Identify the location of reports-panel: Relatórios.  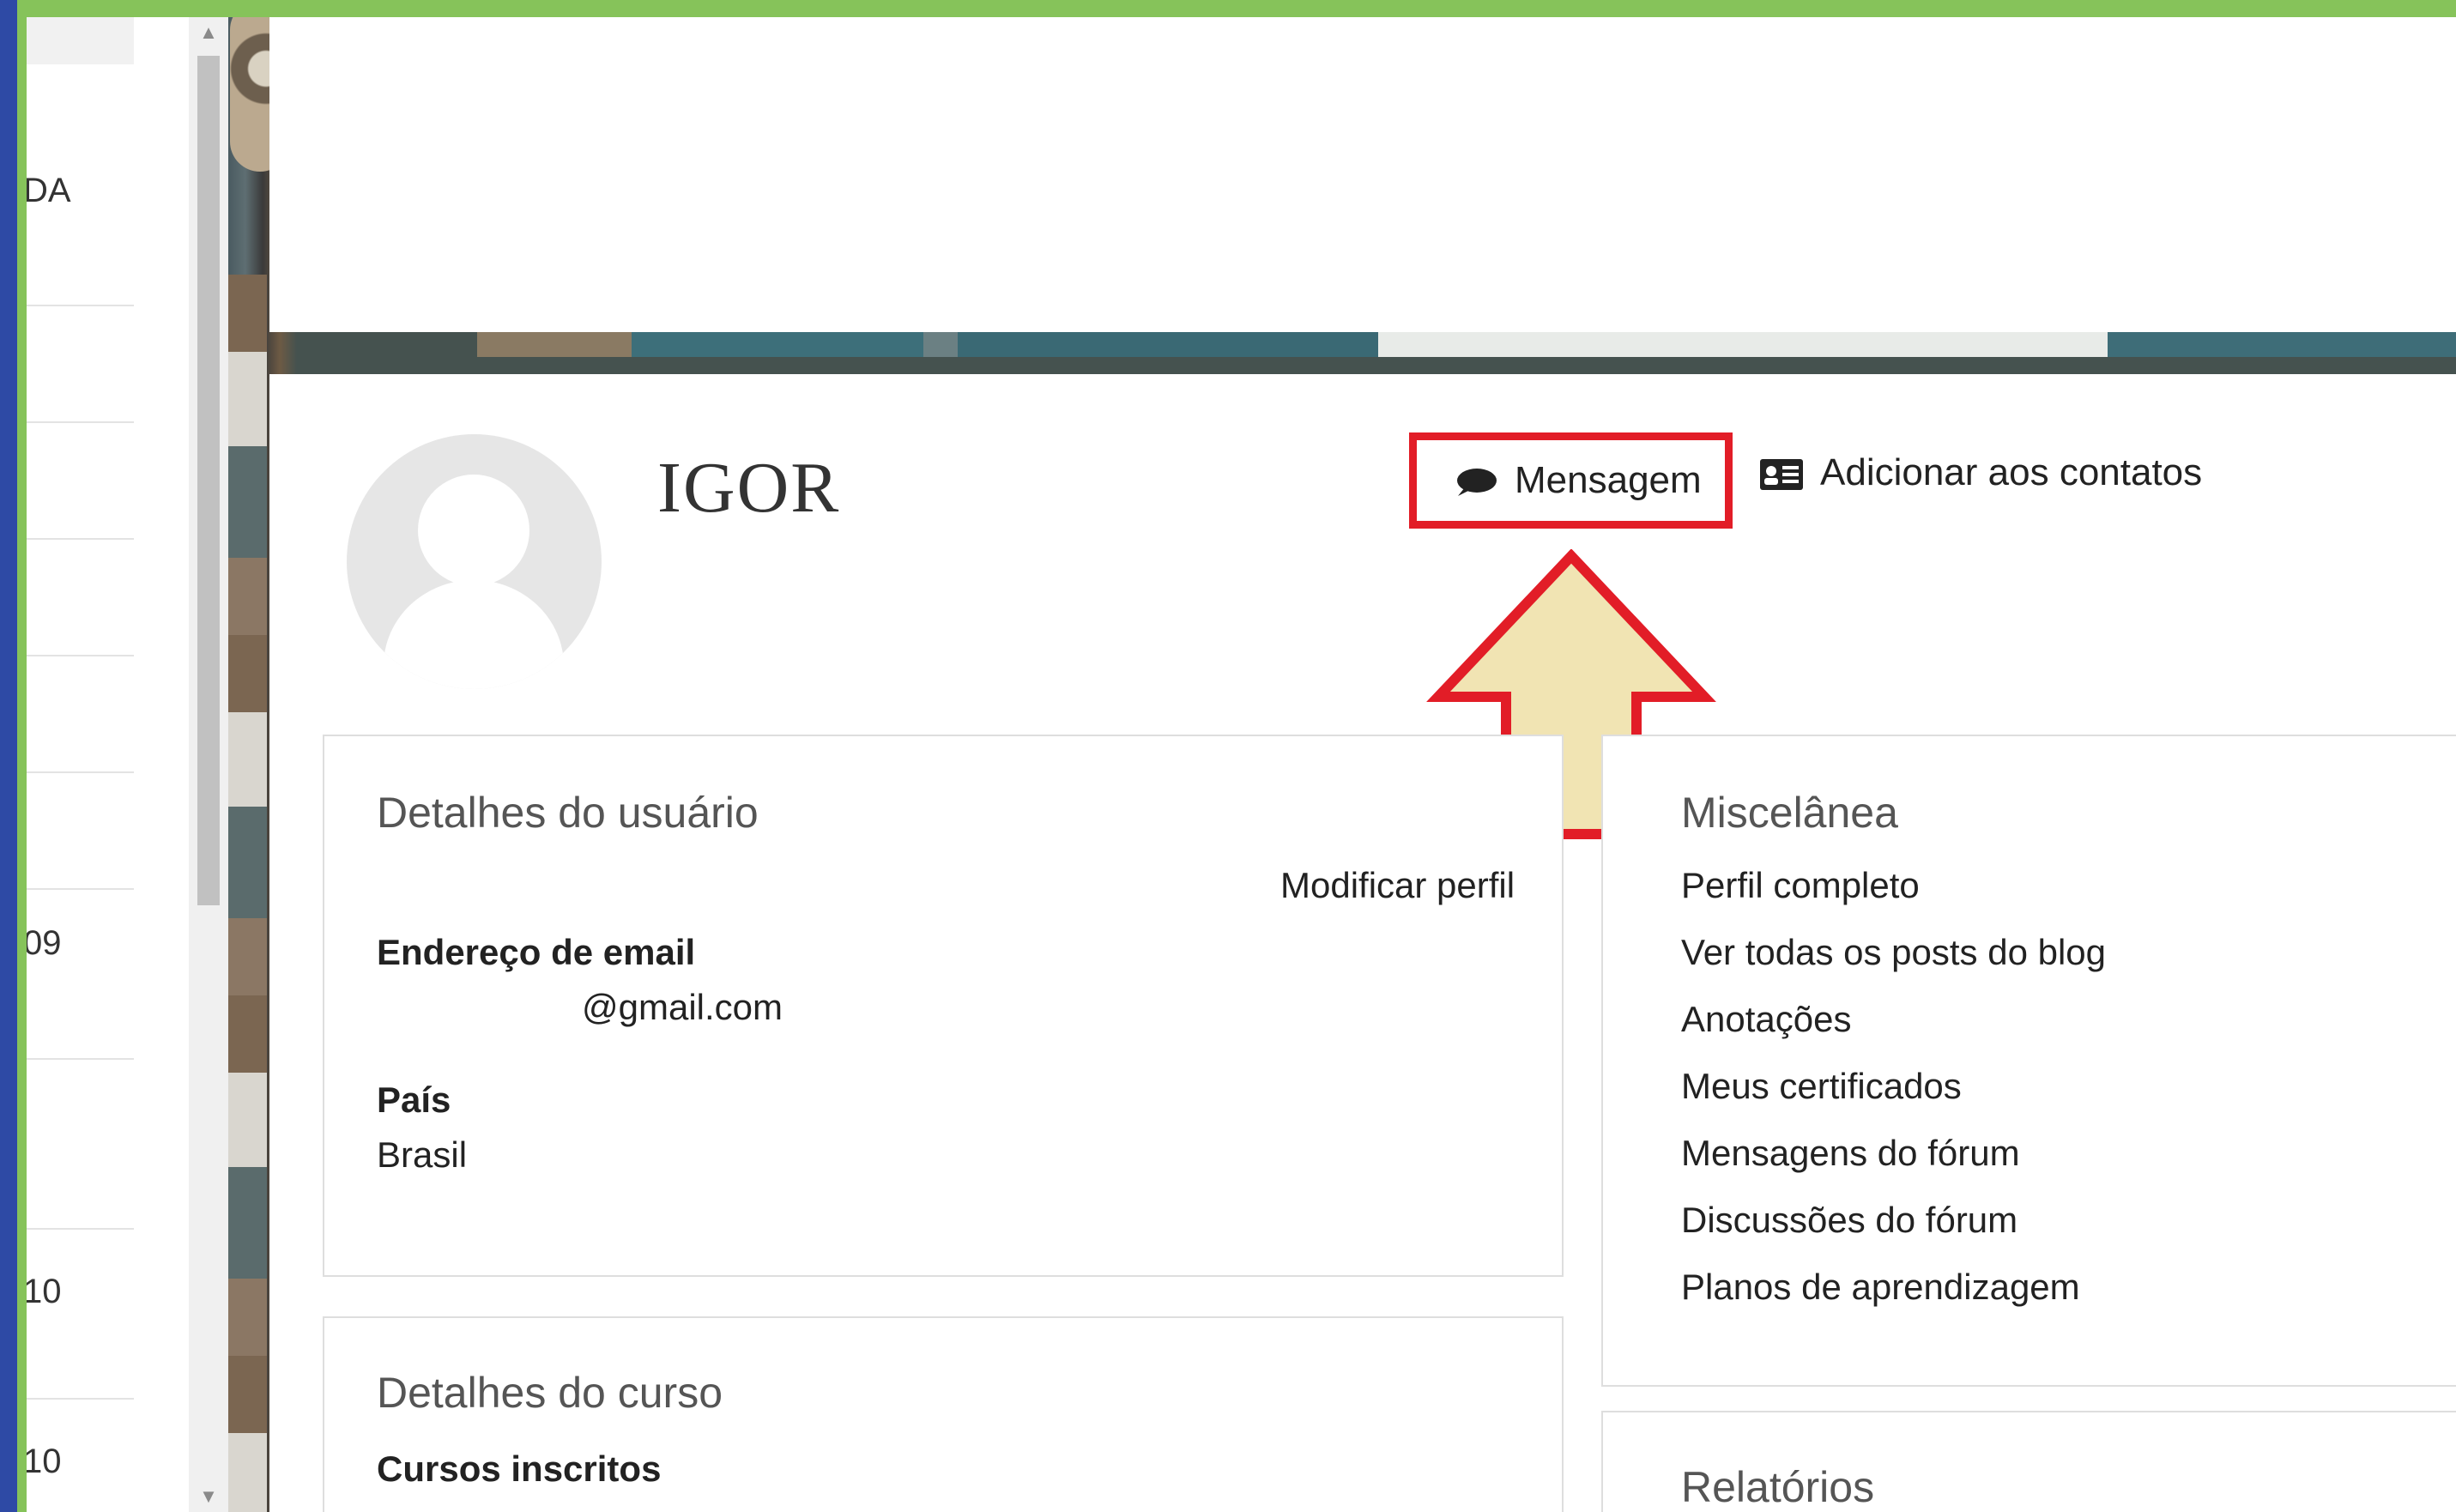
(2028, 1461).